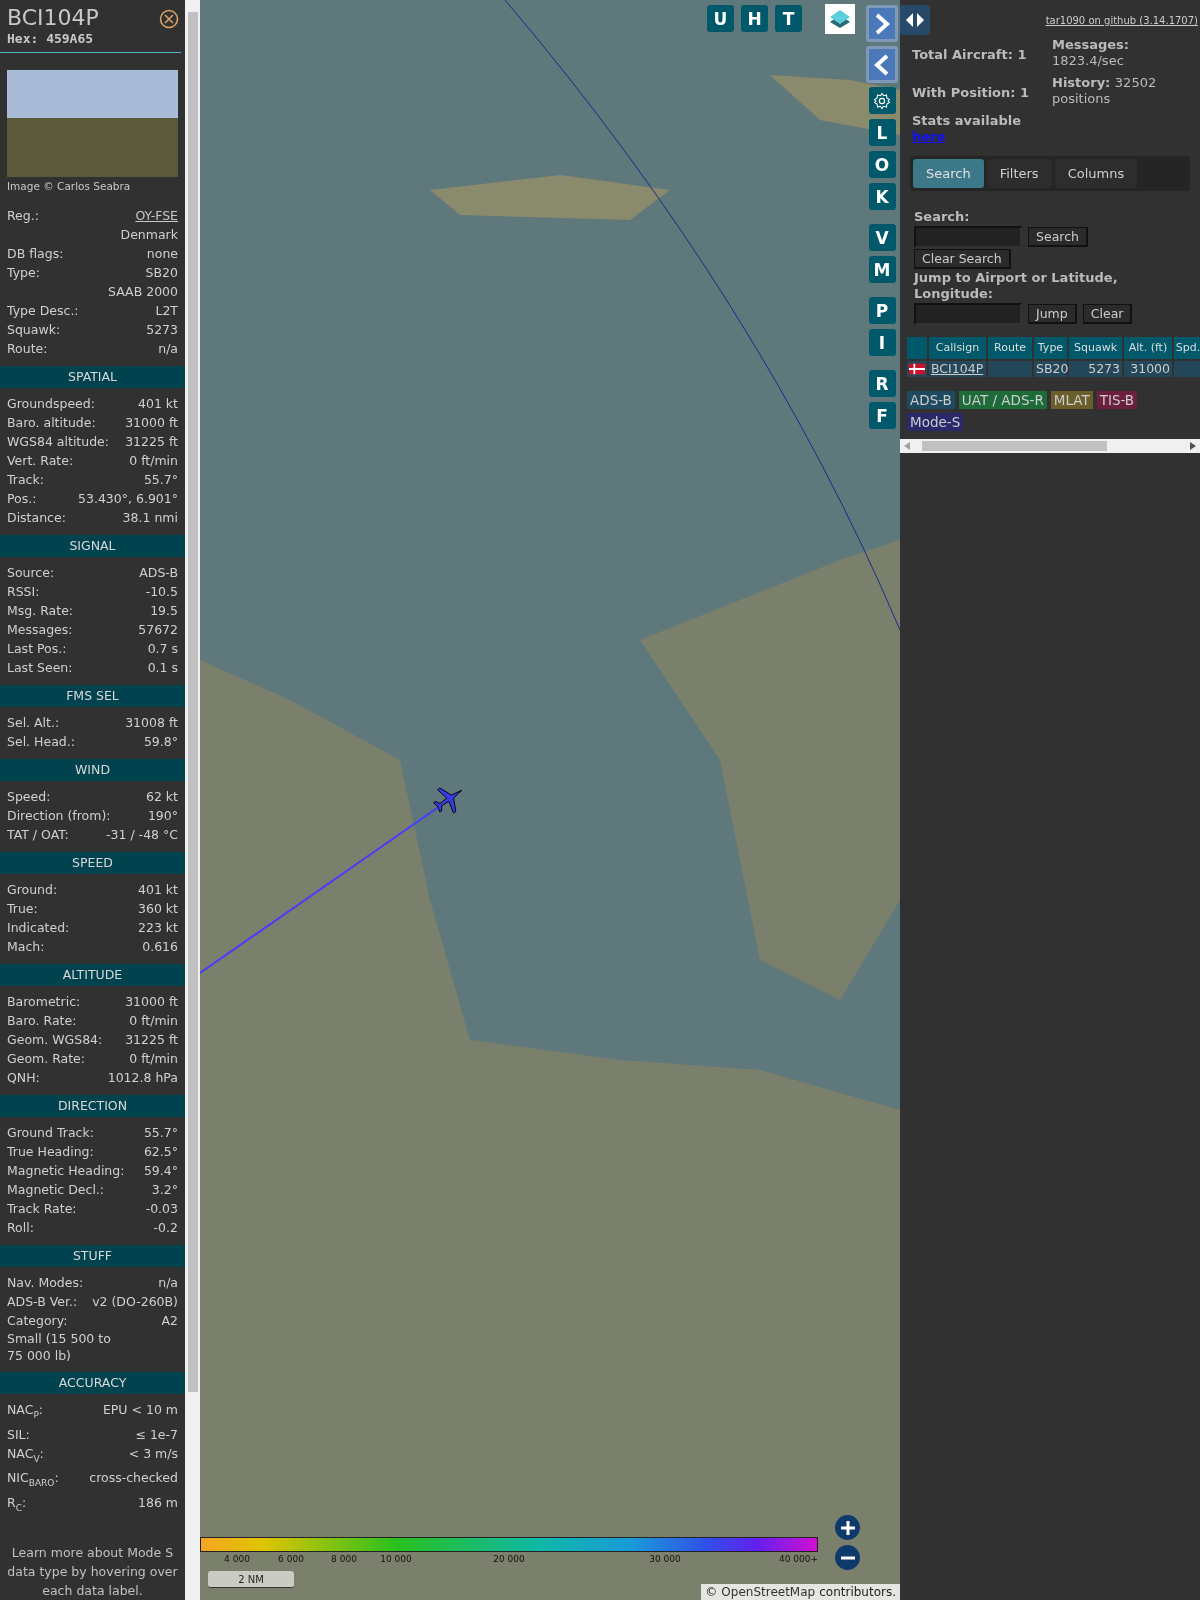  Describe the element at coordinates (150, 518) in the screenshot. I see `field-value: 38.1 nmi` at that location.